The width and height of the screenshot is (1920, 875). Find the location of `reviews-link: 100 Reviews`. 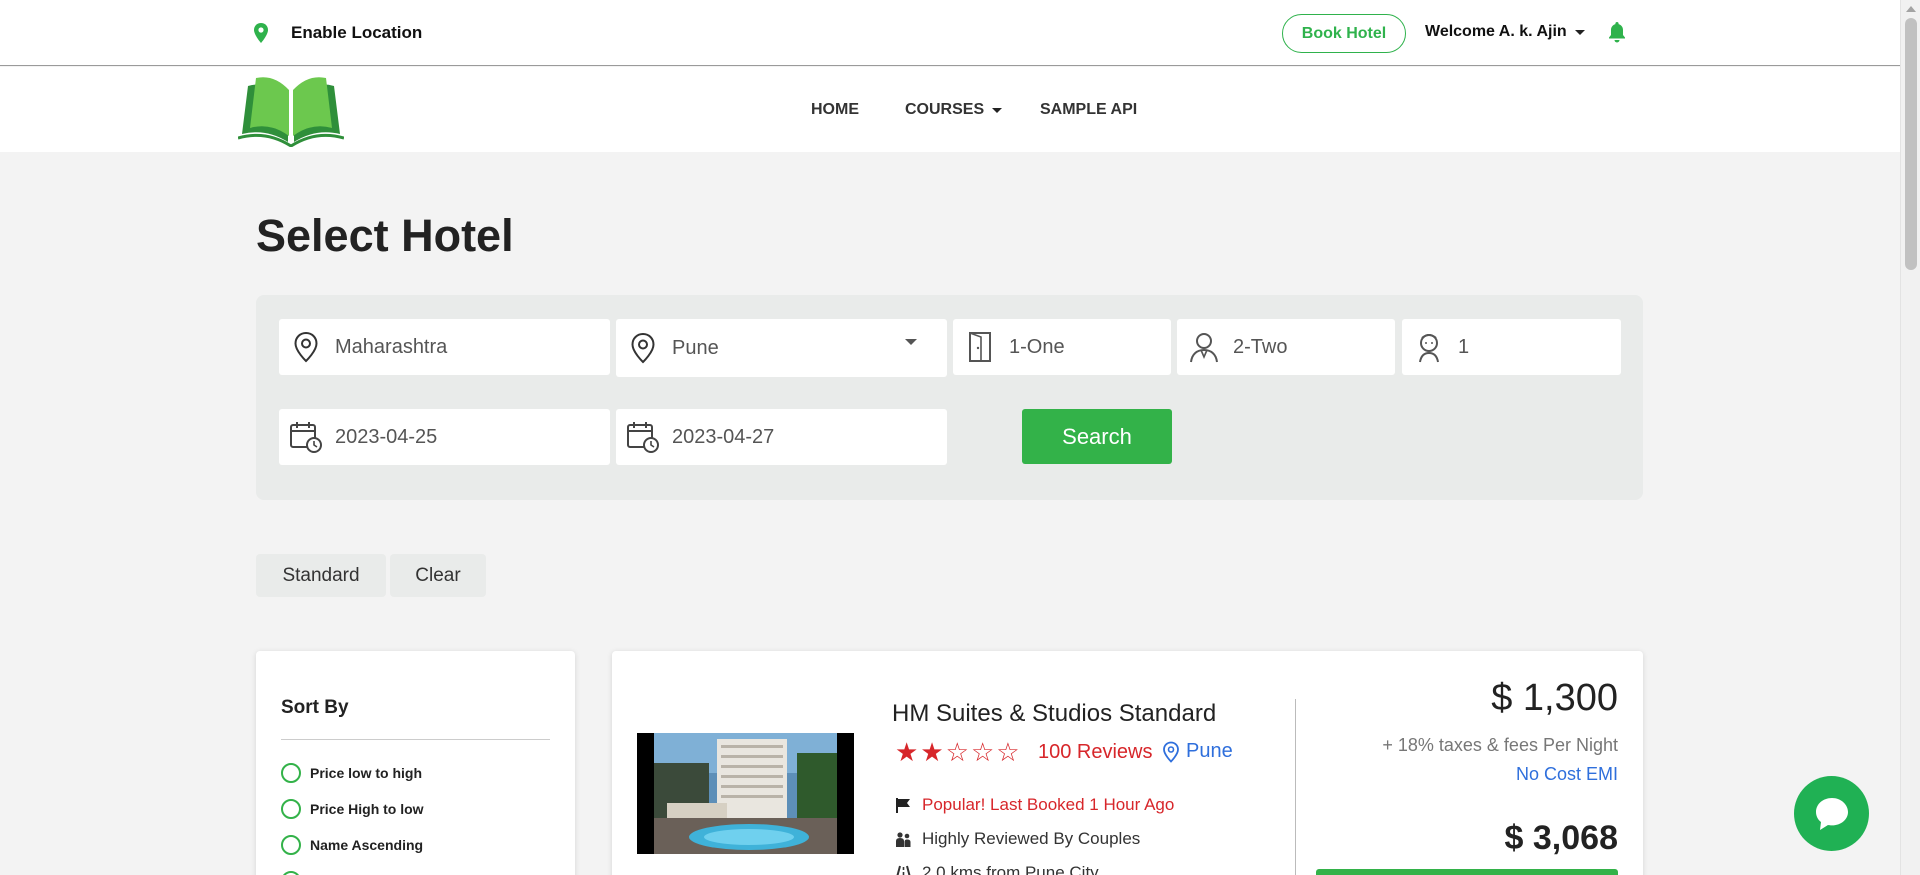

reviews-link: 100 Reviews is located at coordinates (1095, 752).